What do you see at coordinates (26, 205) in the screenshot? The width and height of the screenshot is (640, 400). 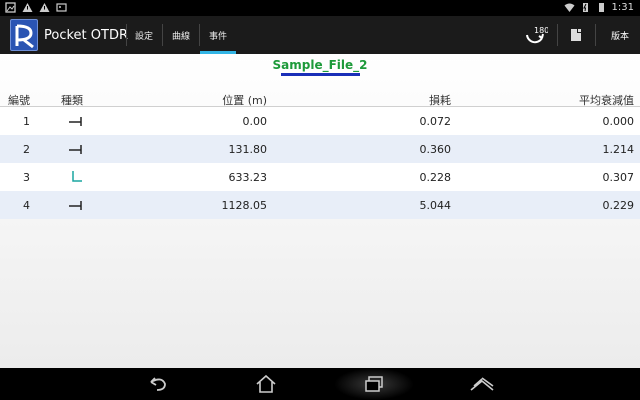 I see `cell-index: 4` at bounding box center [26, 205].